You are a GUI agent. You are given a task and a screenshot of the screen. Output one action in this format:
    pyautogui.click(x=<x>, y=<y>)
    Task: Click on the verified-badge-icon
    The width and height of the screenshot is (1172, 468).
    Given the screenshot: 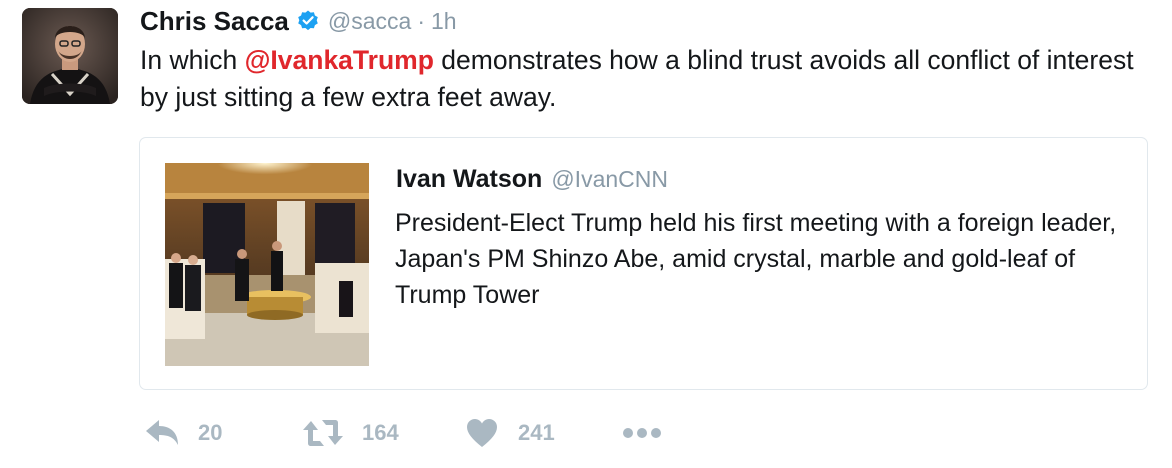 What is the action you would take?
    pyautogui.click(x=308, y=21)
    